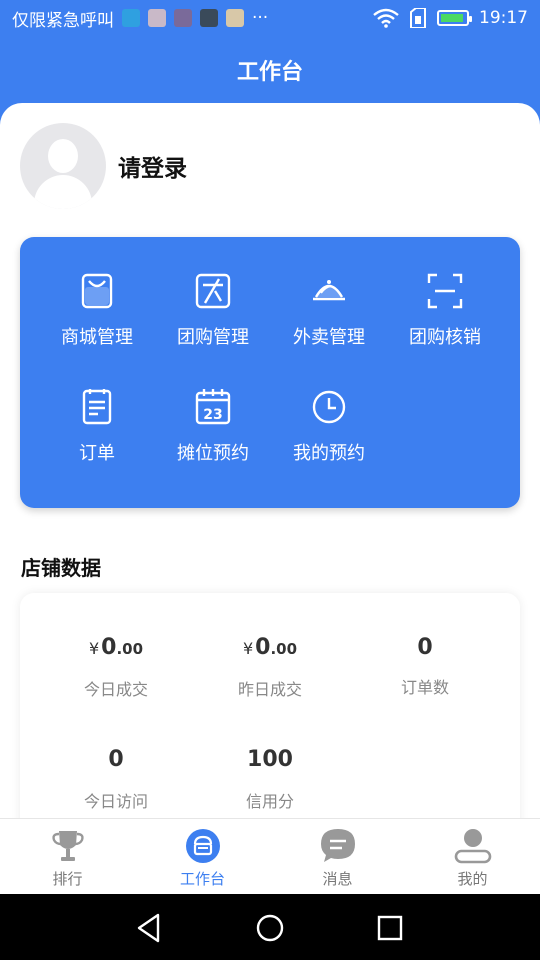 This screenshot has width=540, height=960. What do you see at coordinates (269, 72) in the screenshot?
I see `page-title: 工作台` at bounding box center [269, 72].